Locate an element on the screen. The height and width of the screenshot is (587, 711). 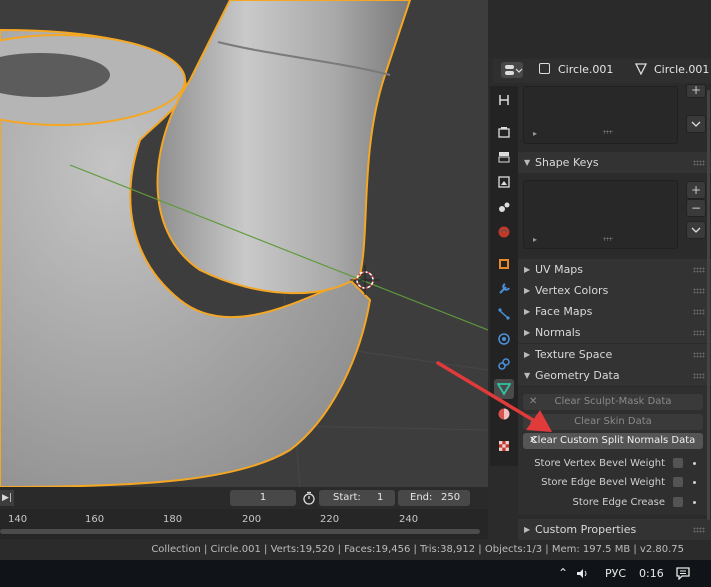
tab-tool is located at coordinates (504, 100).